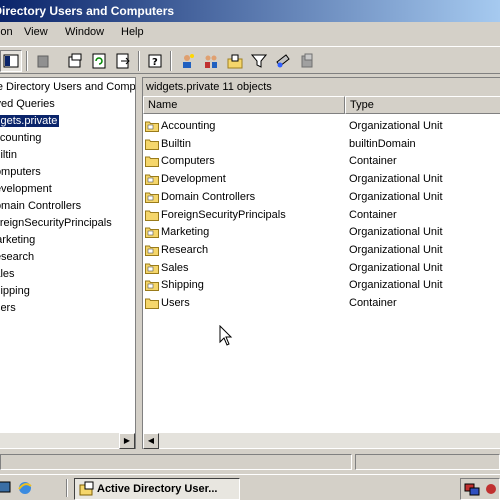  I want to click on refresh-button, so click(99, 61).